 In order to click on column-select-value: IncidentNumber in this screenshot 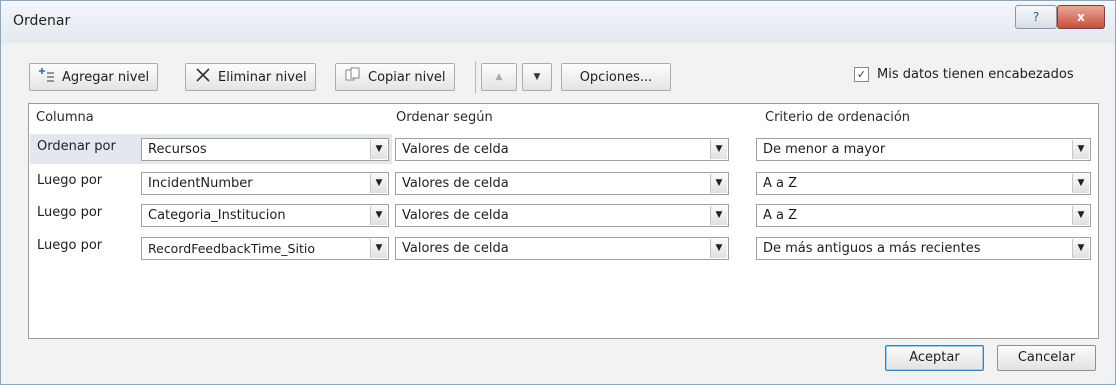, I will do `click(200, 183)`.